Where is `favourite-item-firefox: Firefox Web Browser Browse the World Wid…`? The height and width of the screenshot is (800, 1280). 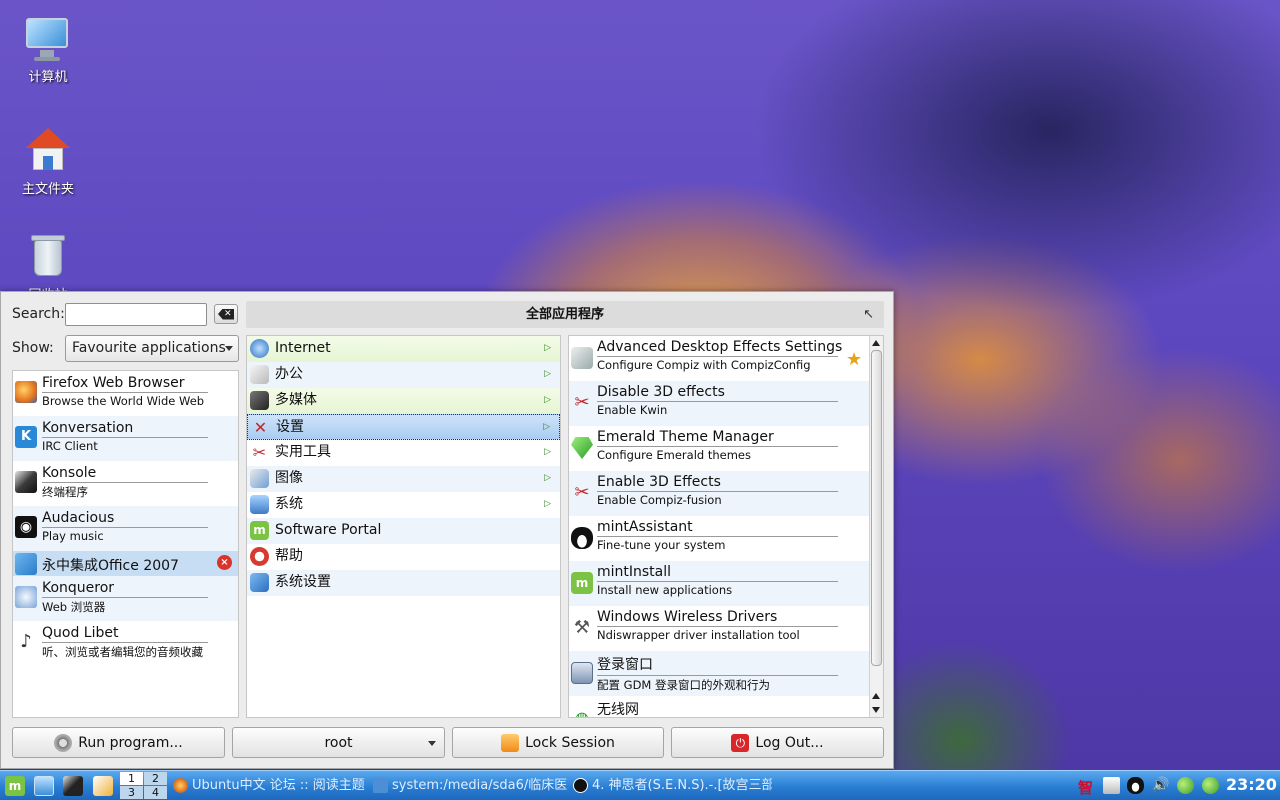 favourite-item-firefox: Firefox Web Browser Browse the World Wid… is located at coordinates (125, 393).